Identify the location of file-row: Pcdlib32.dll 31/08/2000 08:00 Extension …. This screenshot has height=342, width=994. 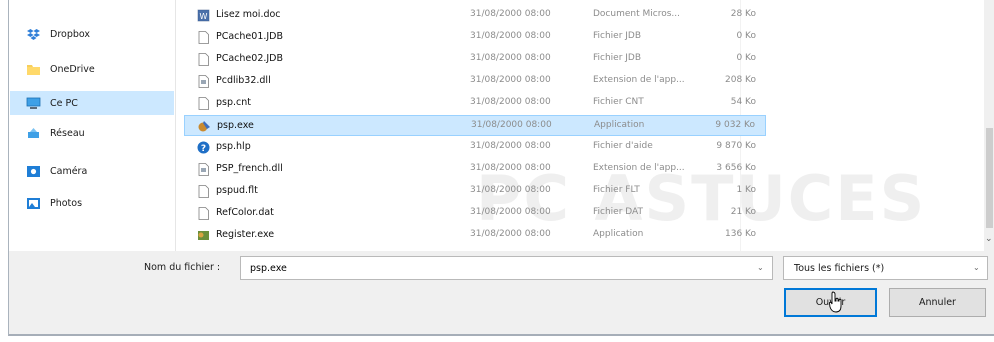
(475, 81).